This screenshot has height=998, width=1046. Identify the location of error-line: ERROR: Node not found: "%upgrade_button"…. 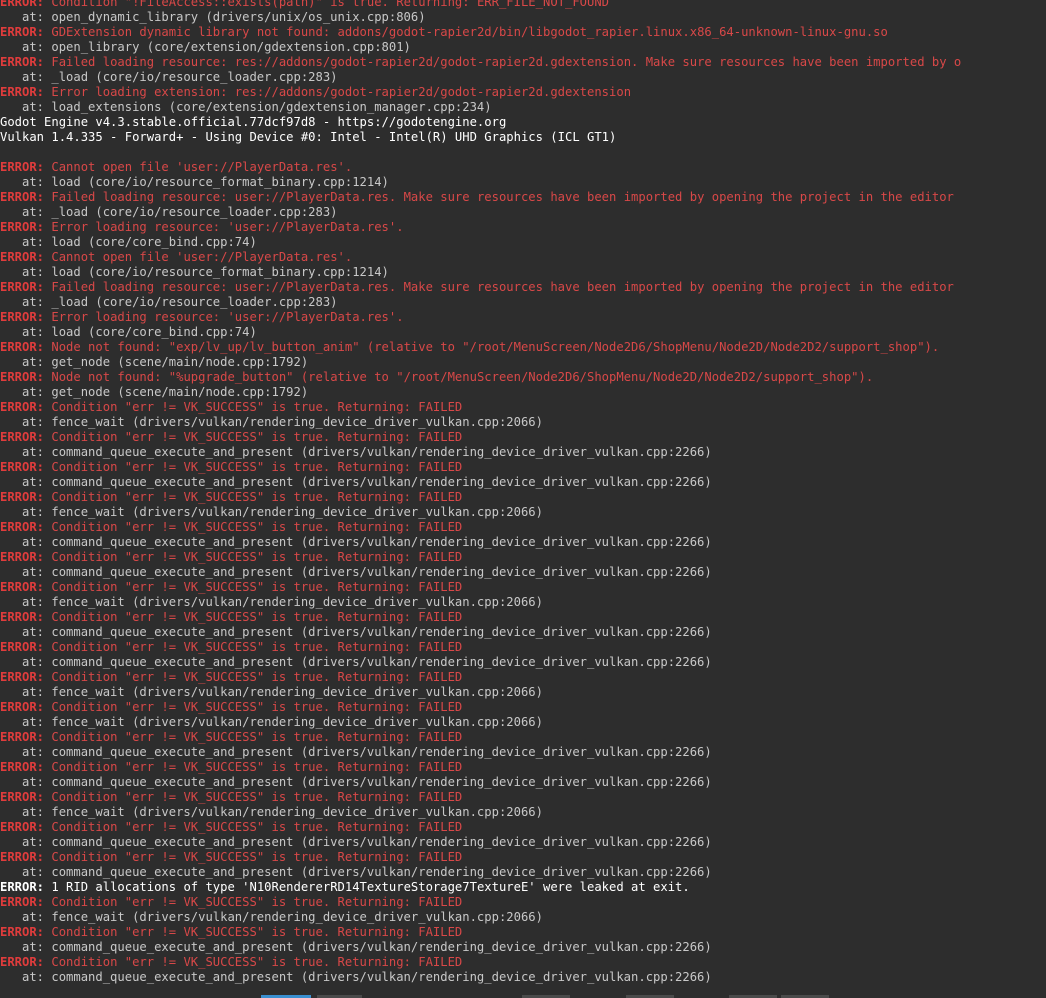
(523, 377).